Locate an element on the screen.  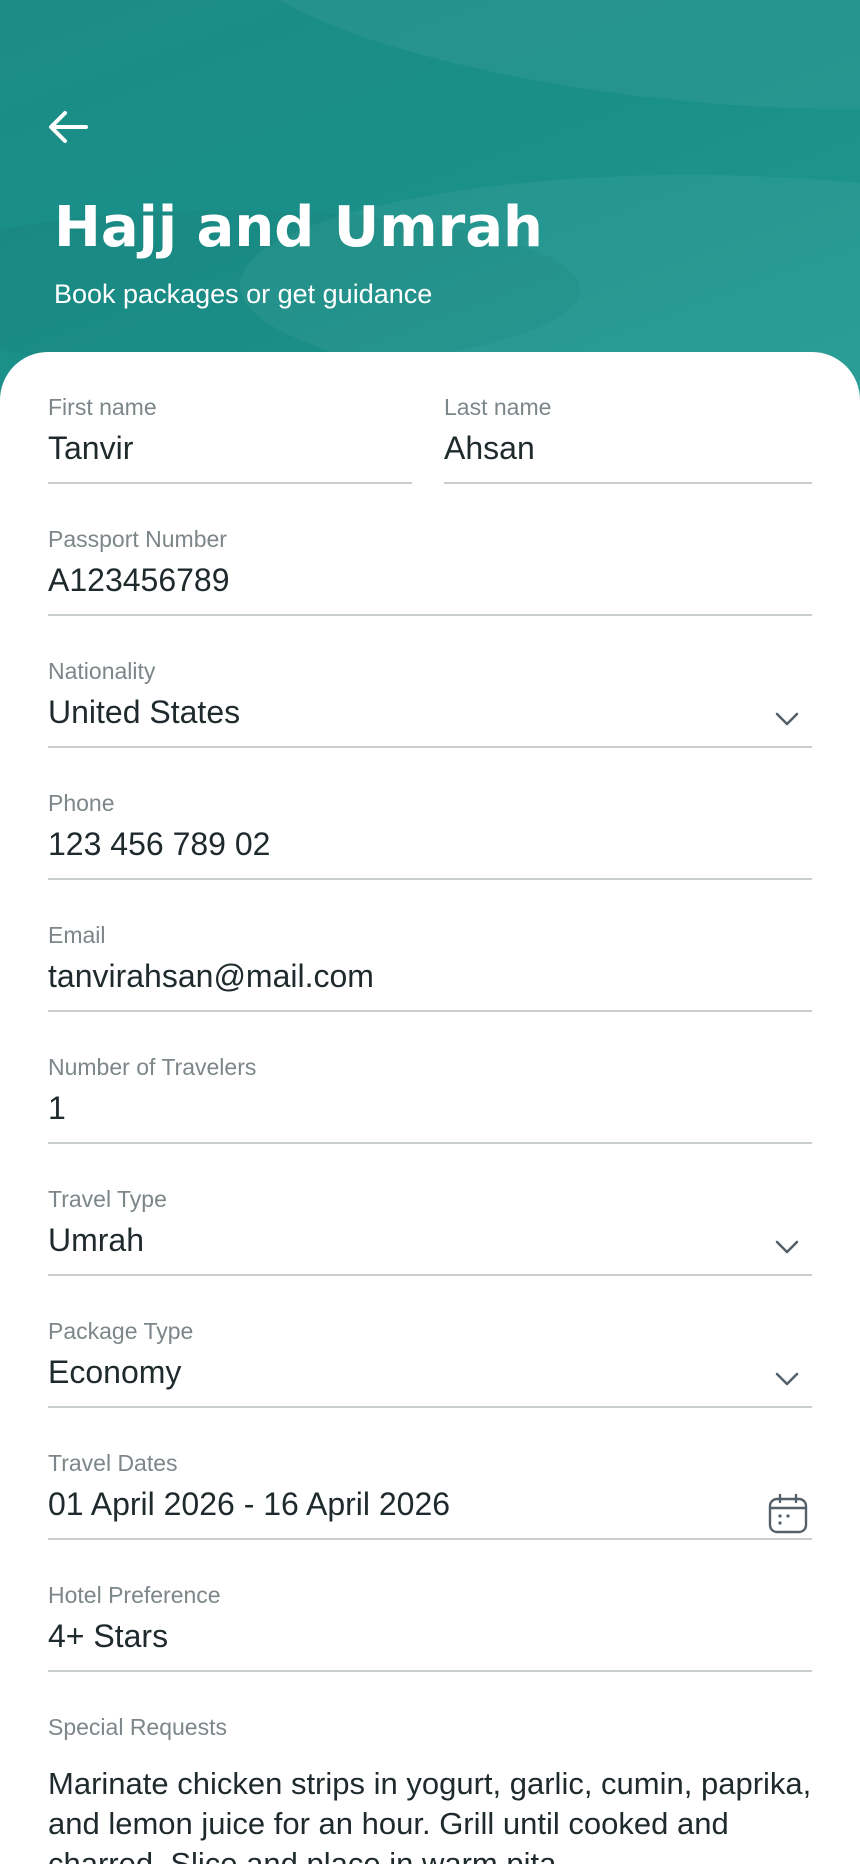
first-name-field: First name Tanvir is located at coordinates (230, 418).